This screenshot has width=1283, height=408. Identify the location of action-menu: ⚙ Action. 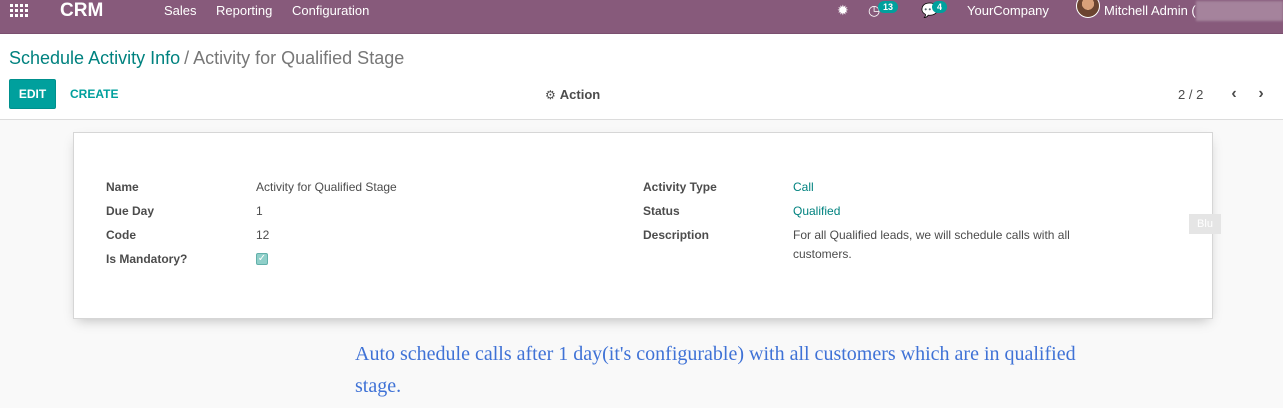
(572, 94).